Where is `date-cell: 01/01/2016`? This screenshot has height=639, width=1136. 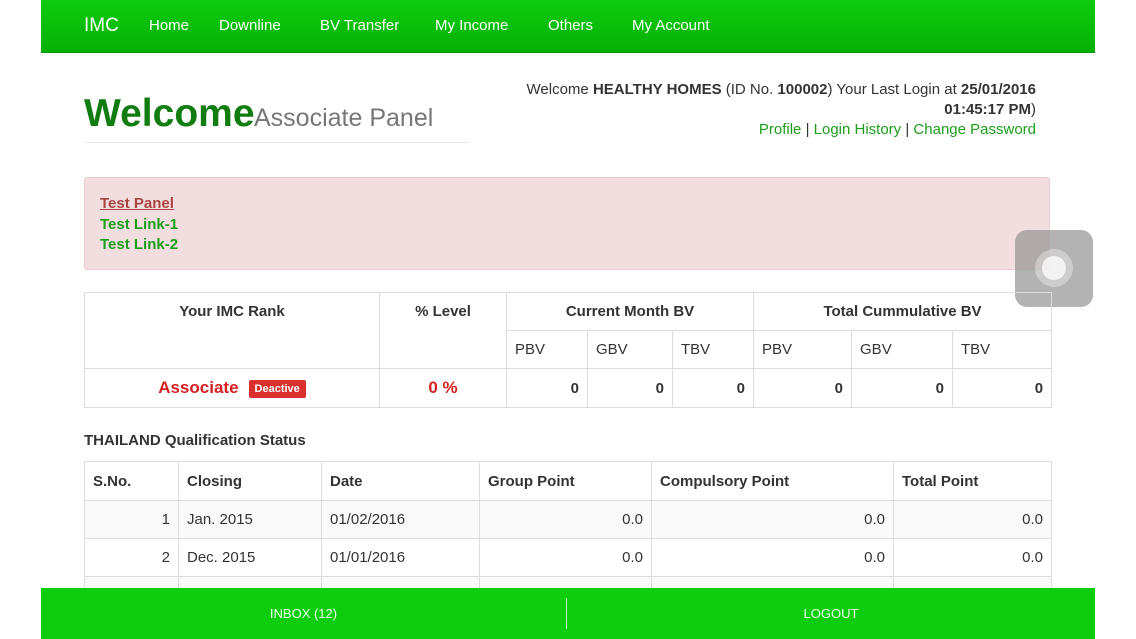 date-cell: 01/01/2016 is located at coordinates (400, 557).